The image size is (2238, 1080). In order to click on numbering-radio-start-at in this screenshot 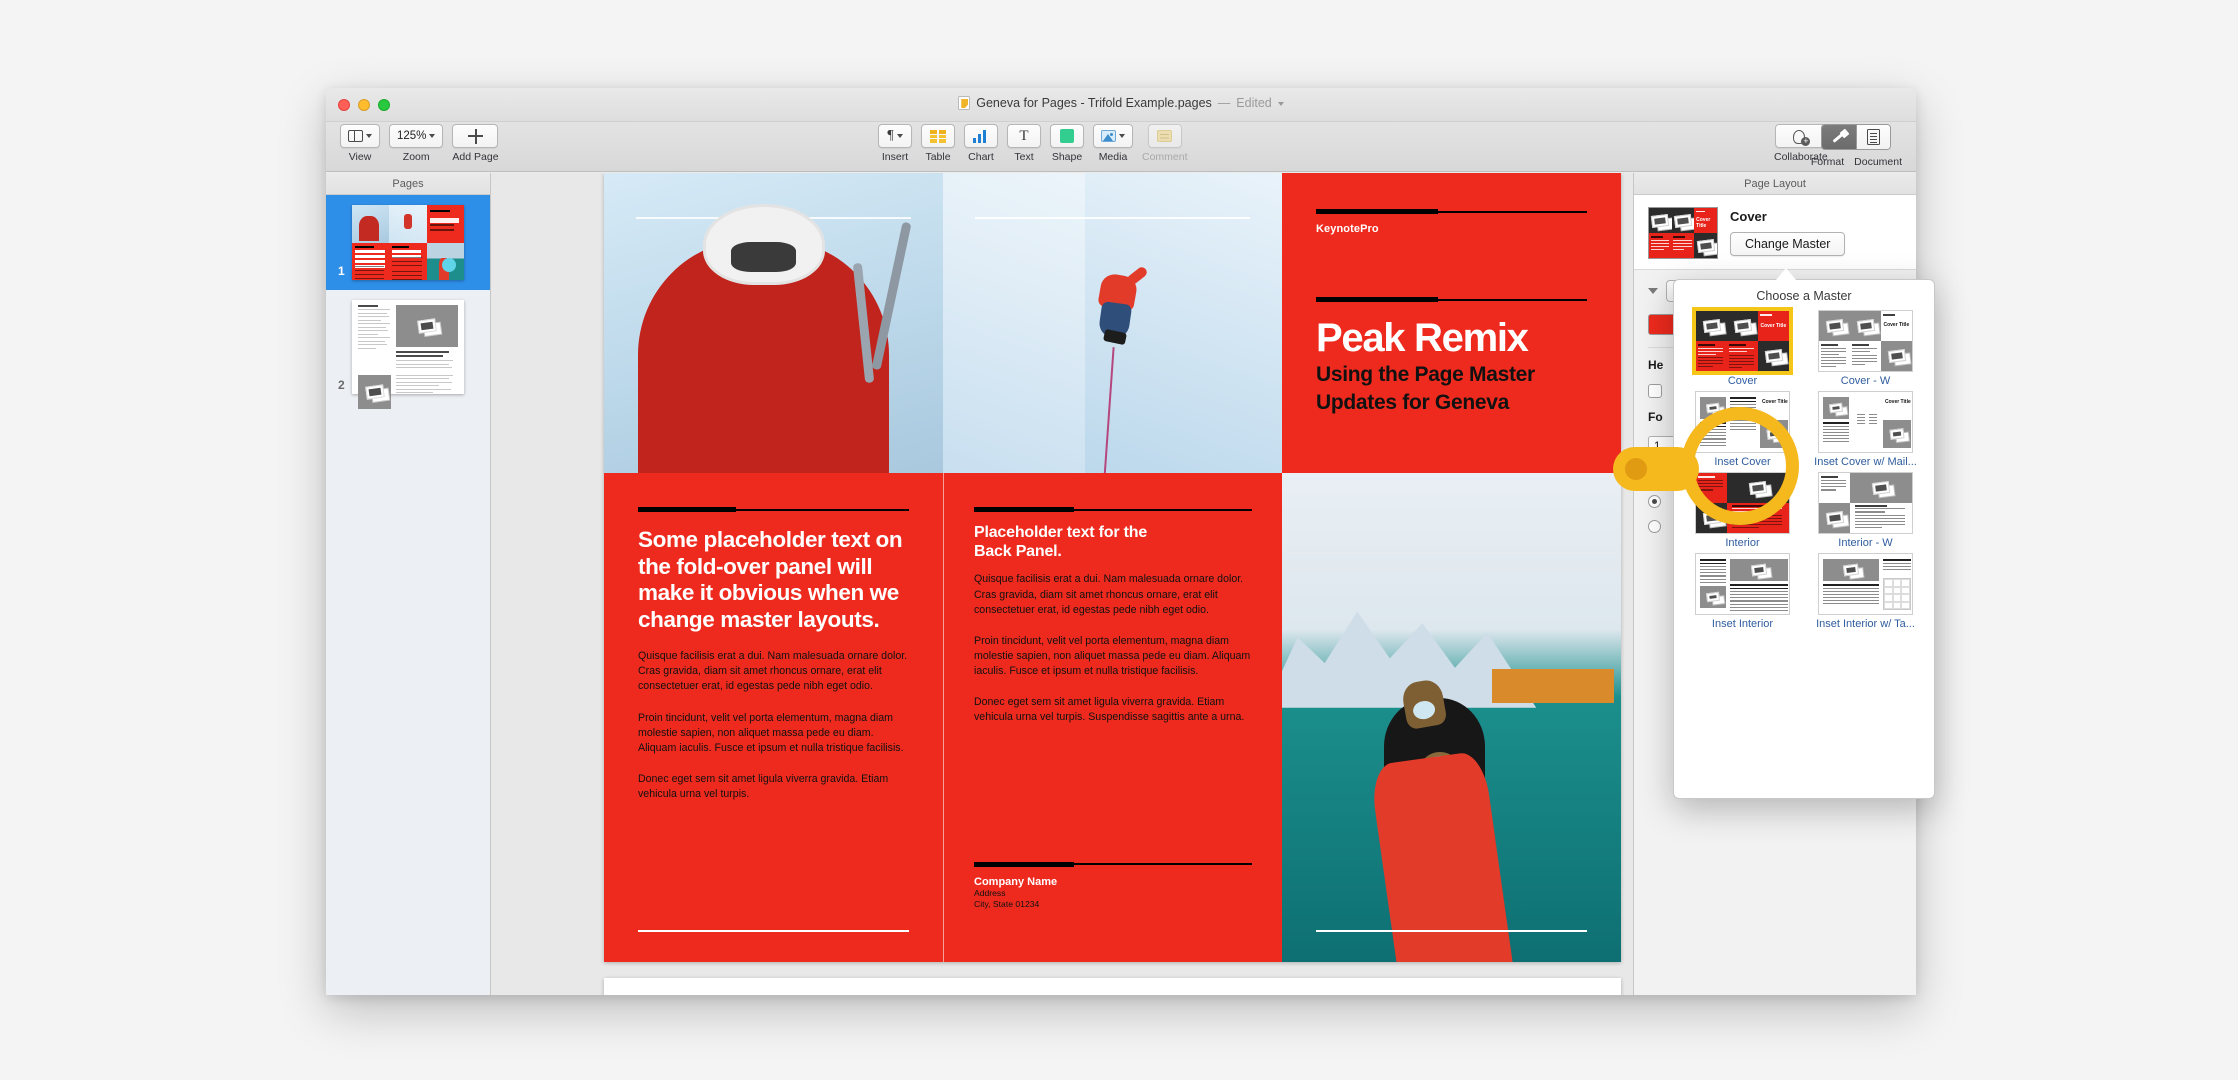, I will do `click(1654, 526)`.